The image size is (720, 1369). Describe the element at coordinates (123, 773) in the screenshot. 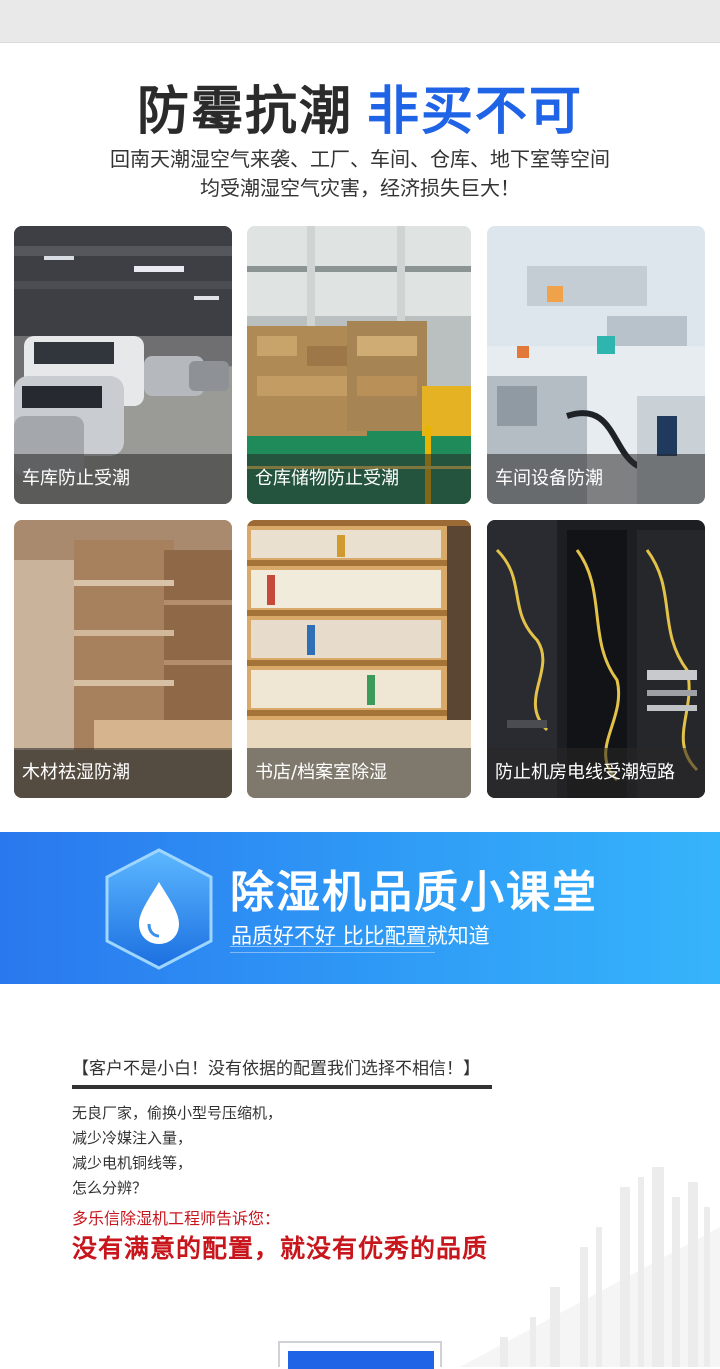

I see `tile-label: 木材祛湿防潮` at that location.